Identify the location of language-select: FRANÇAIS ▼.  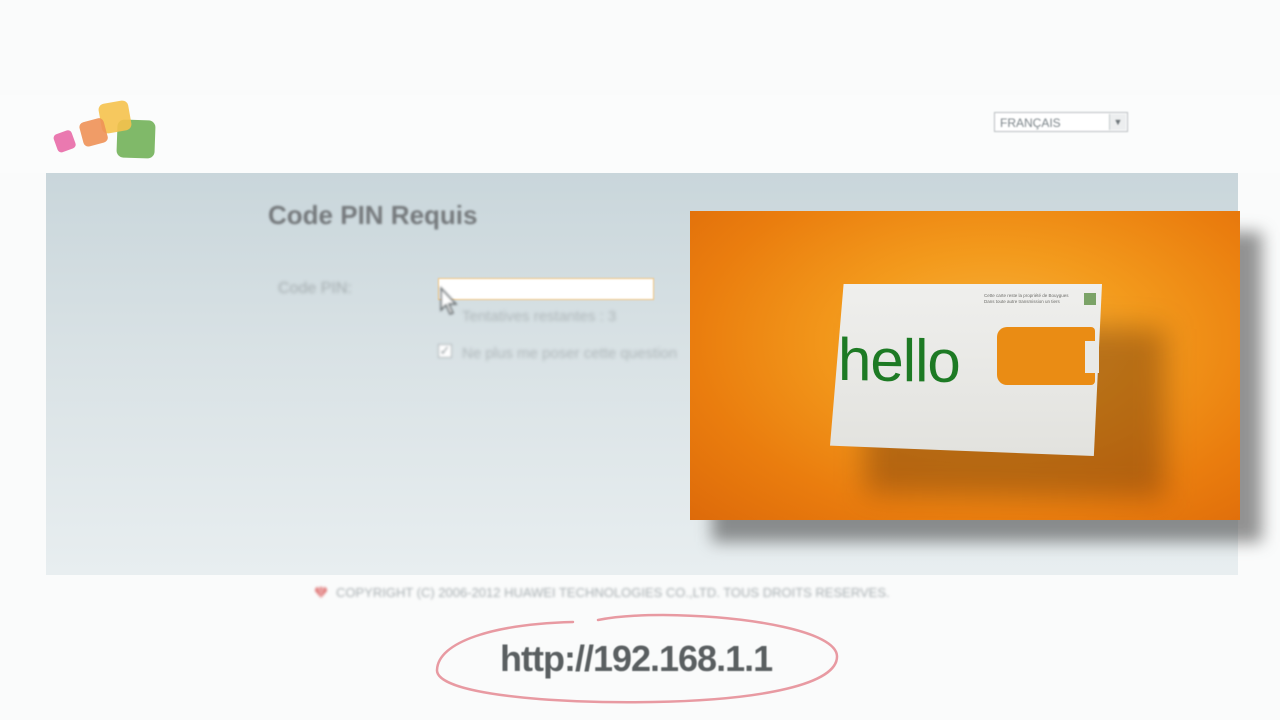
(1061, 122).